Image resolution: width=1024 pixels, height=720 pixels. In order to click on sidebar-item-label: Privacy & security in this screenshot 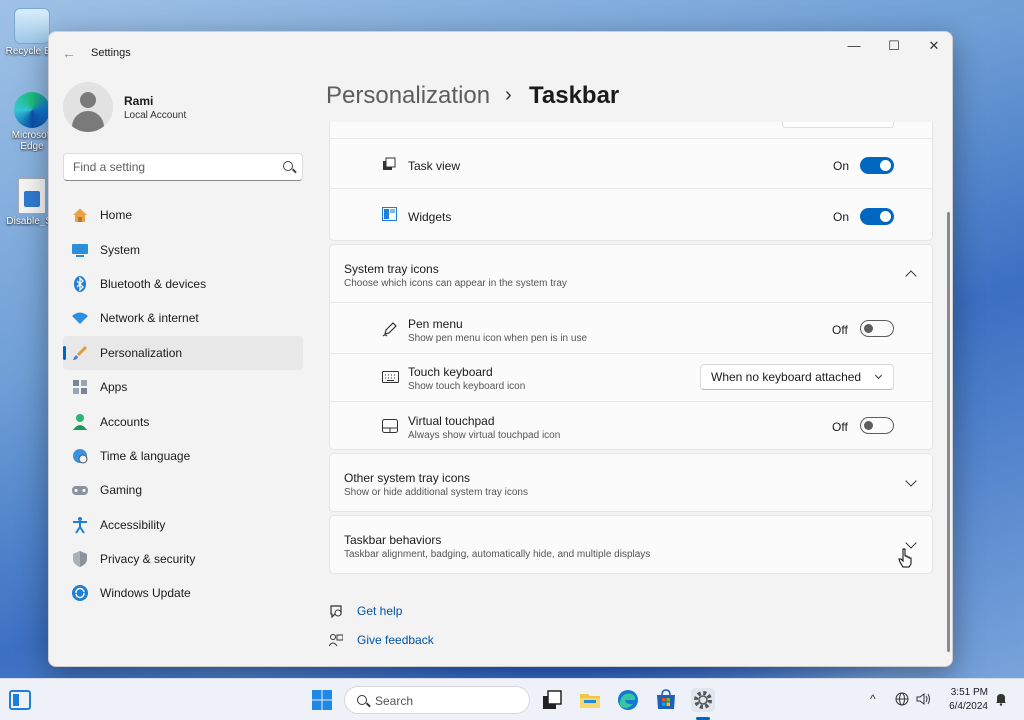, I will do `click(148, 559)`.